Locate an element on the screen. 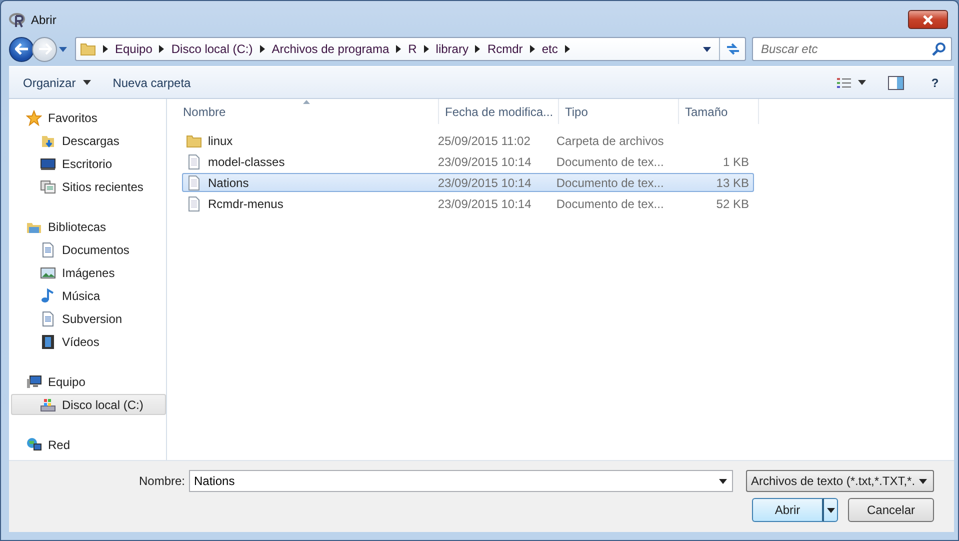 Image resolution: width=959 pixels, height=541 pixels. sidebar-item: Descargas is located at coordinates (88, 140).